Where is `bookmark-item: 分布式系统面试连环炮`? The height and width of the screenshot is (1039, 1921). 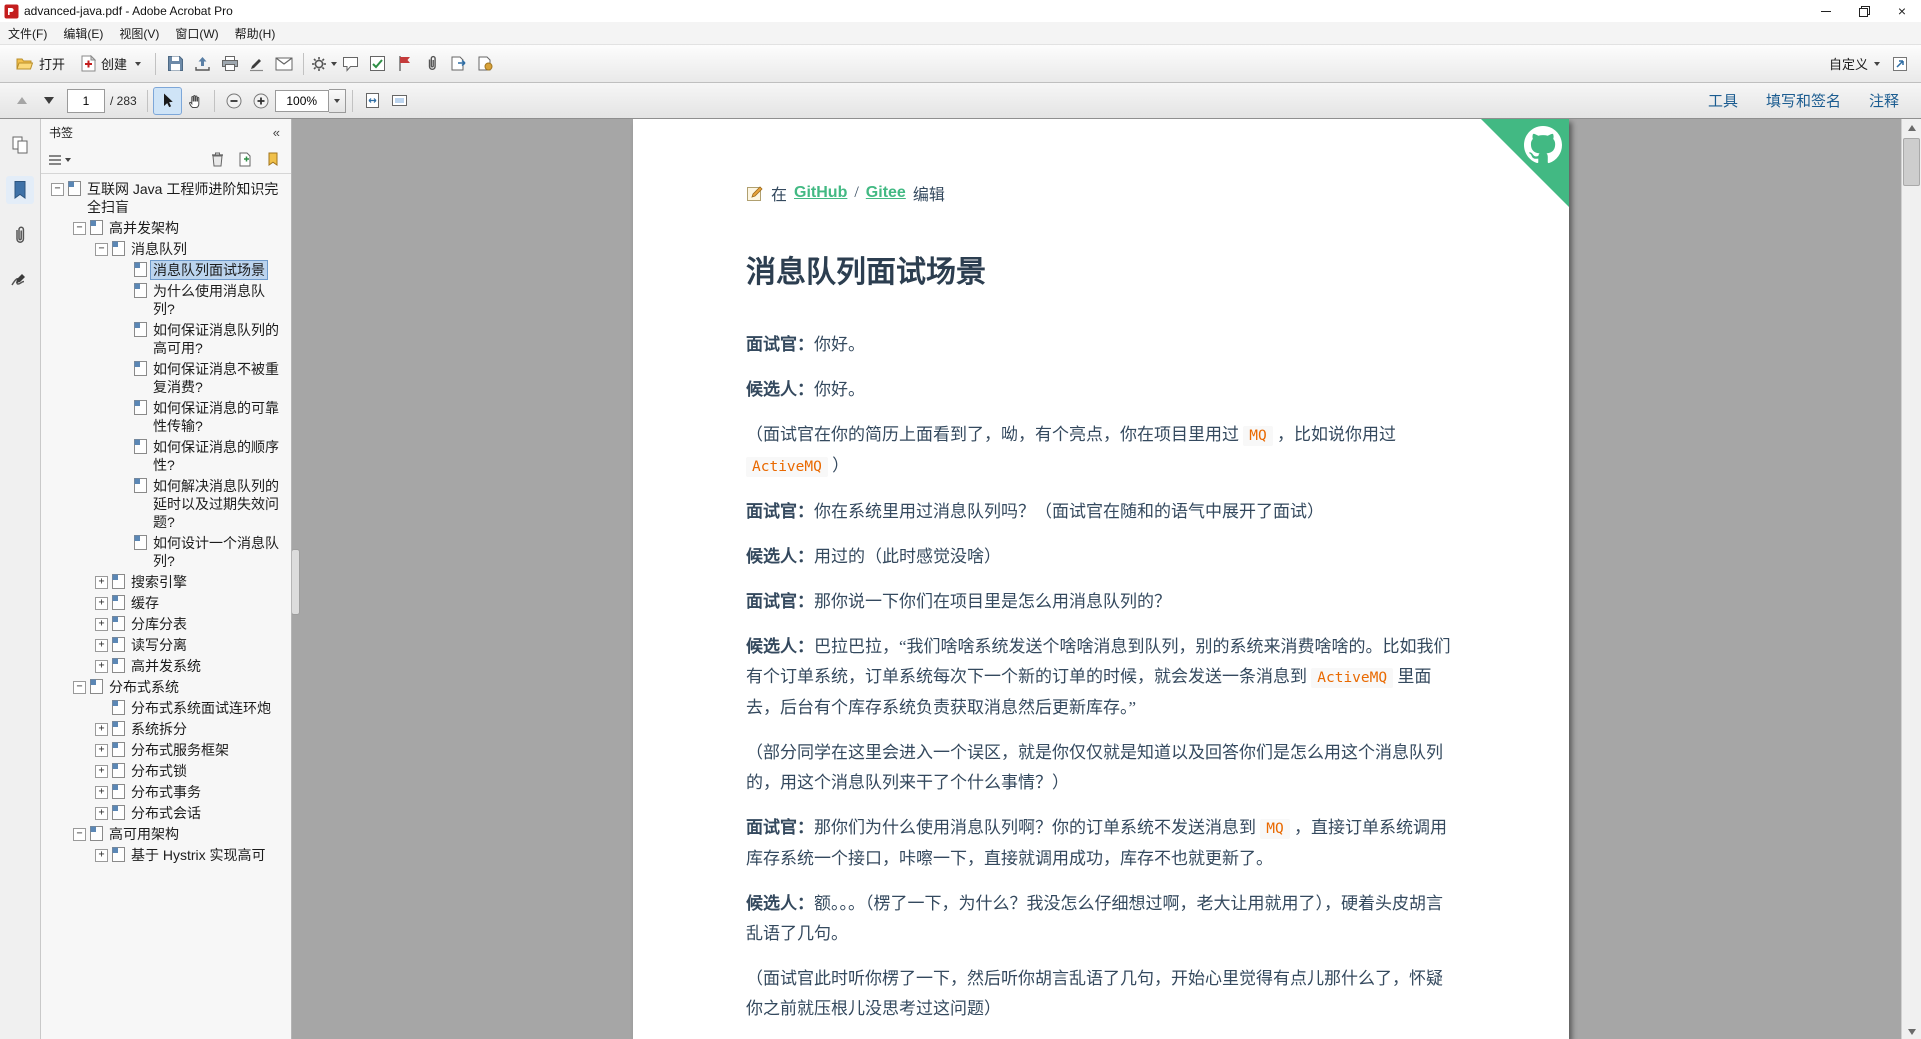
bookmark-item: 分布式系统面试连环炮 is located at coordinates (164, 708).